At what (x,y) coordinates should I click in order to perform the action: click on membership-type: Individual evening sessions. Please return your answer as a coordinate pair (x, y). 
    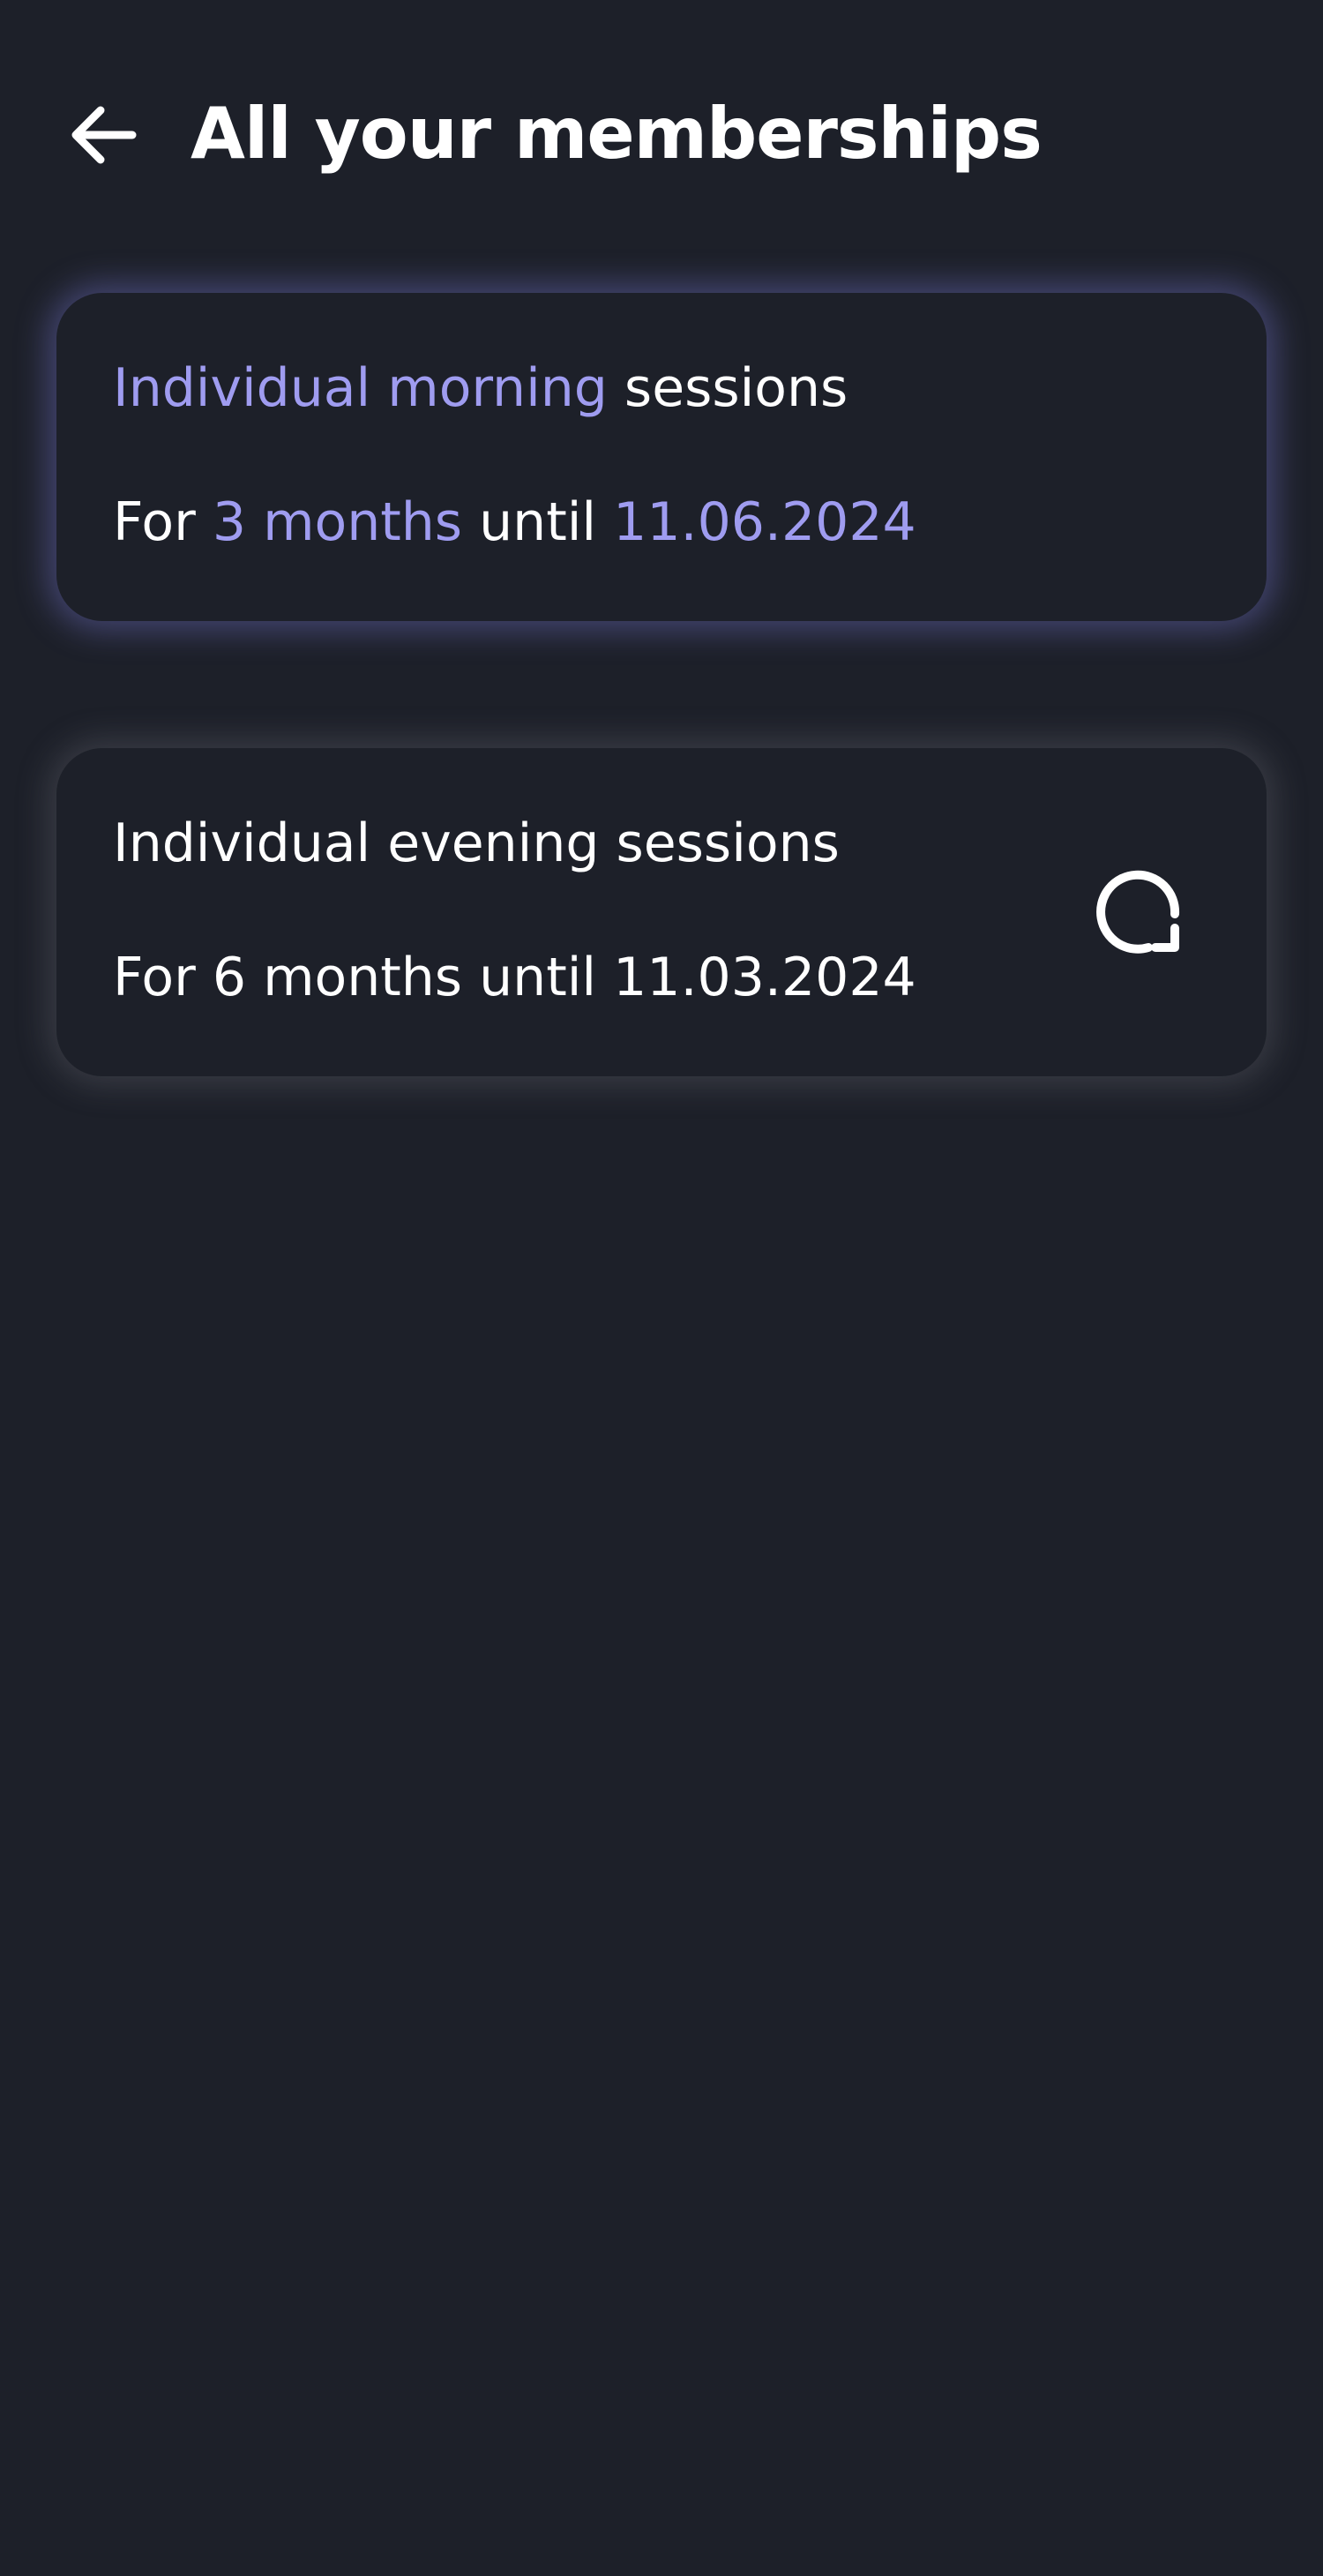
    Looking at the image, I should click on (477, 843).